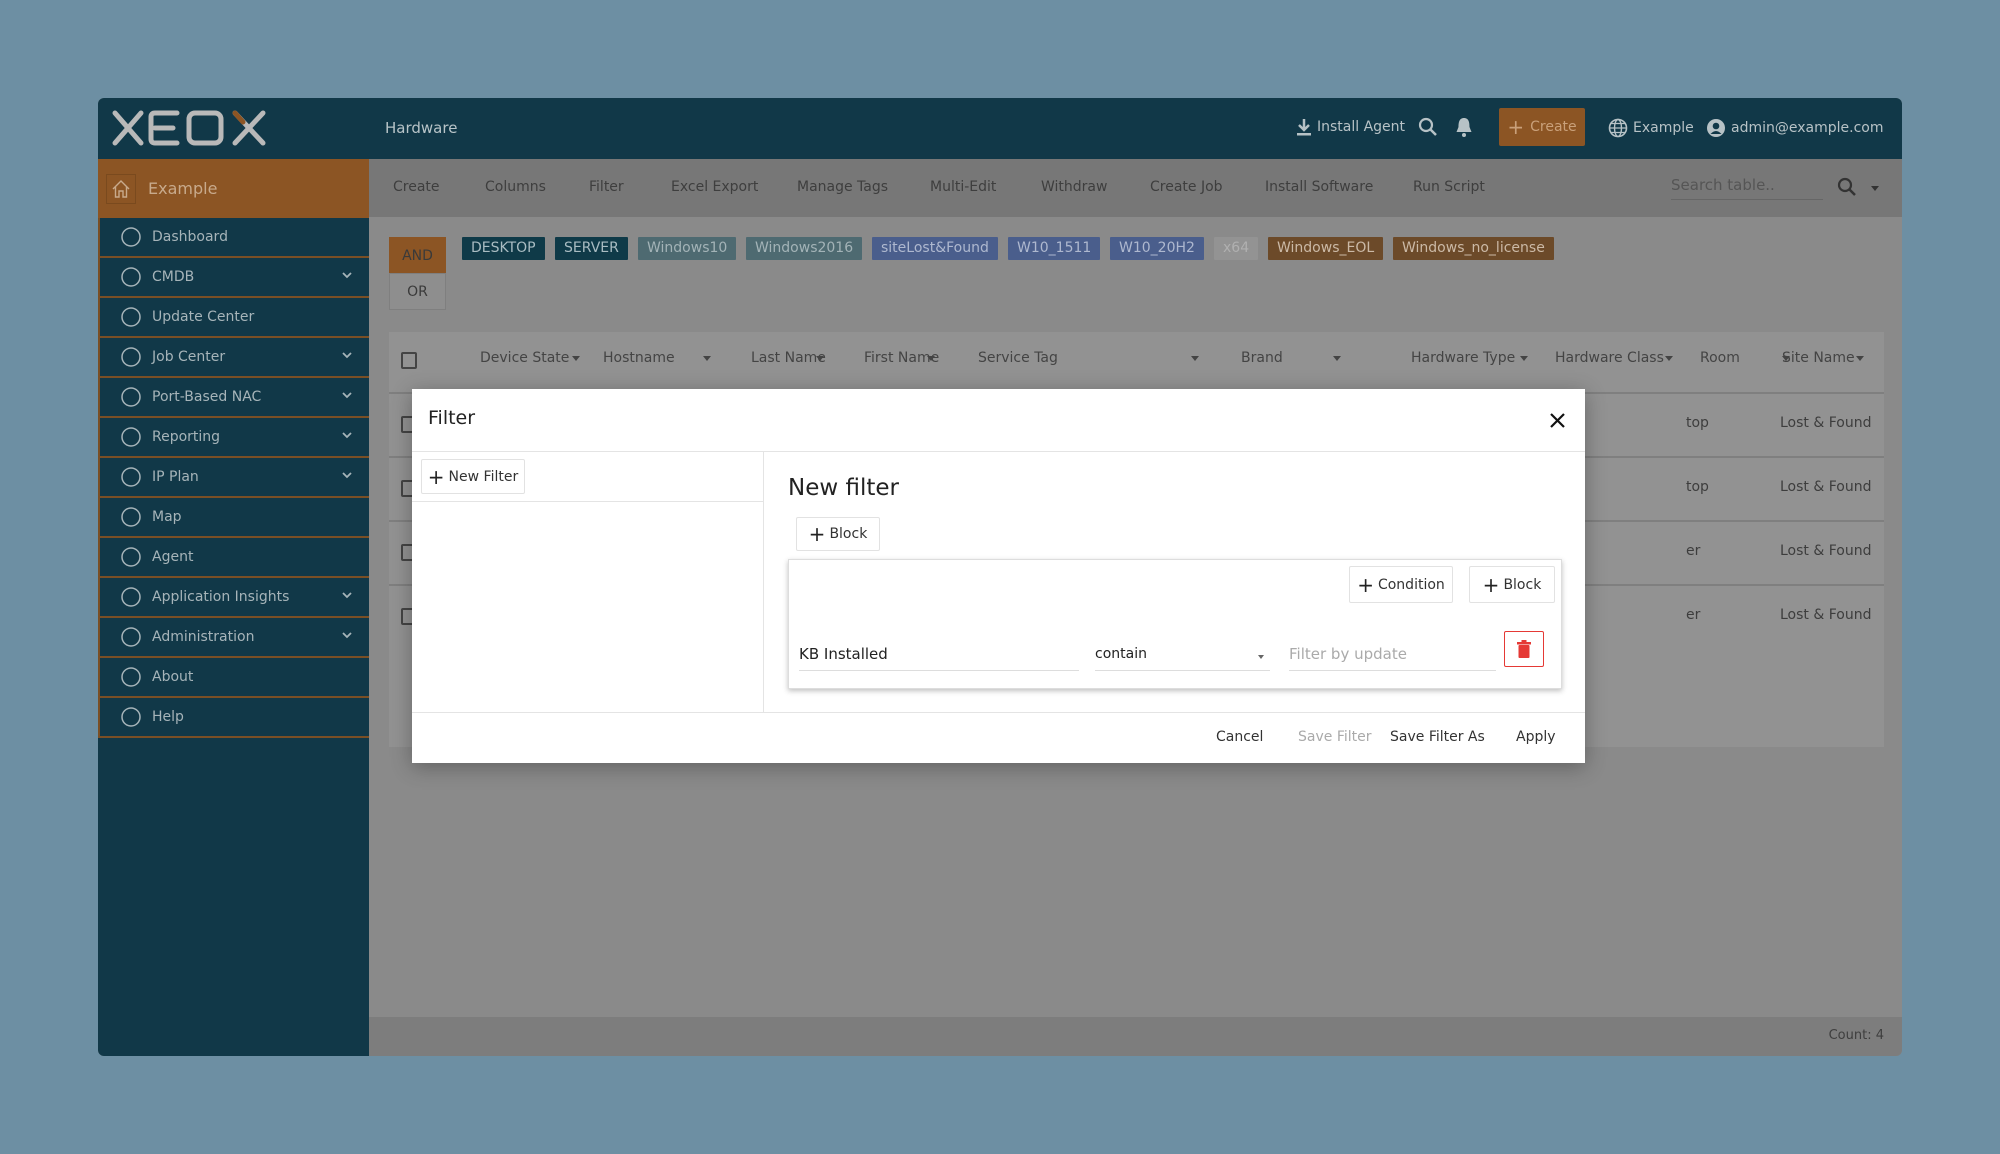 This screenshot has height=1154, width=2000. I want to click on ip-plan-icon, so click(131, 477).